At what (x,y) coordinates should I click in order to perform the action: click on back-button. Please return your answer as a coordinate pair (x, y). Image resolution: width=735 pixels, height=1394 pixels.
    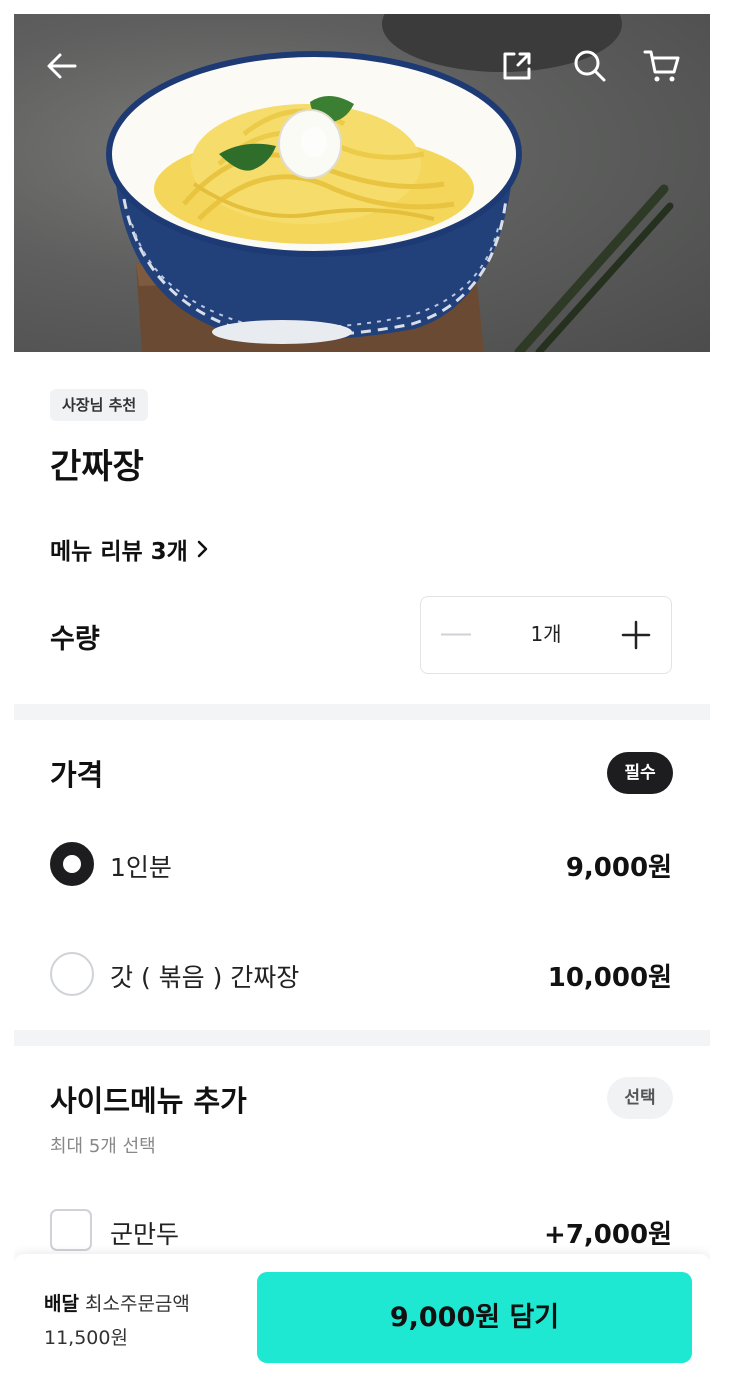
    Looking at the image, I should click on (62, 66).